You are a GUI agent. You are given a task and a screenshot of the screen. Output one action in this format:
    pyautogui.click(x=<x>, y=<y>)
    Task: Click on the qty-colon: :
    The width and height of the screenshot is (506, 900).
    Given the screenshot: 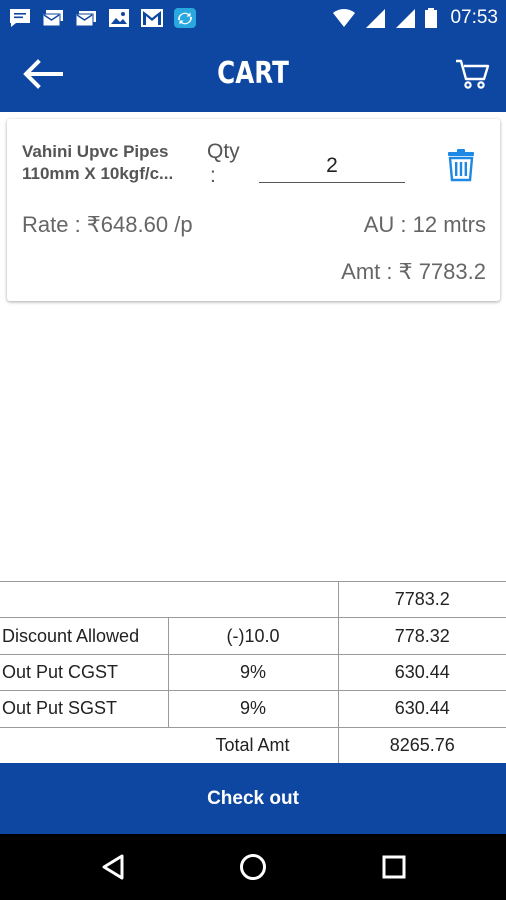 What is the action you would take?
    pyautogui.click(x=213, y=175)
    